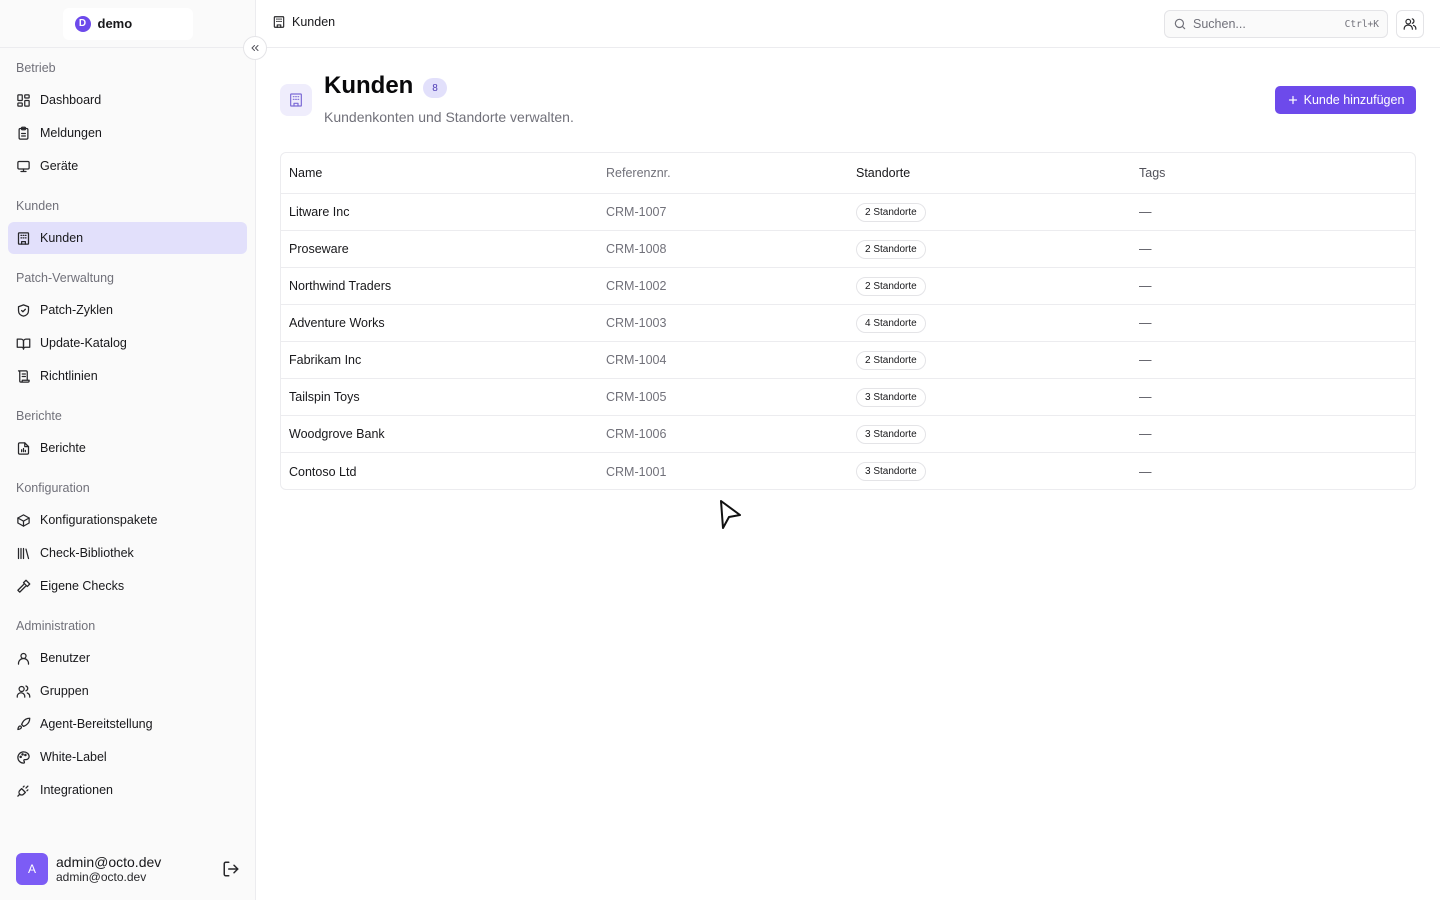  What do you see at coordinates (23, 166) in the screenshot?
I see `monitor-icon` at bounding box center [23, 166].